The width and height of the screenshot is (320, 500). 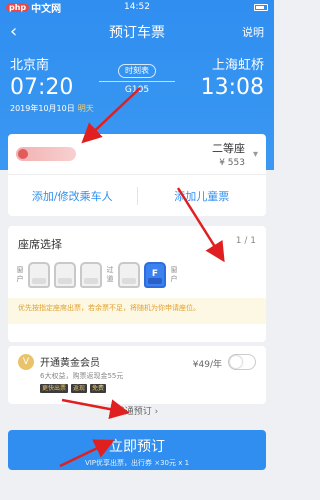 I want to click on vip-tag: 返现, so click(x=79, y=388).